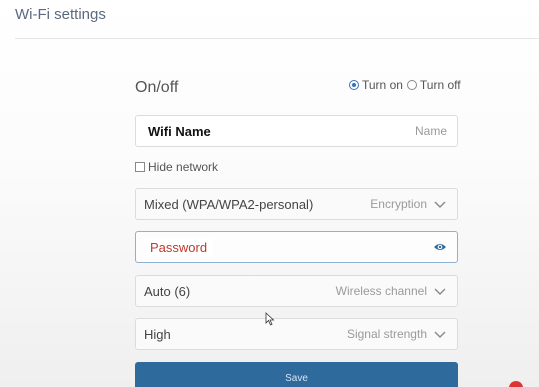 This screenshot has width=539, height=387. I want to click on mouse-cursor-icon, so click(270, 319).